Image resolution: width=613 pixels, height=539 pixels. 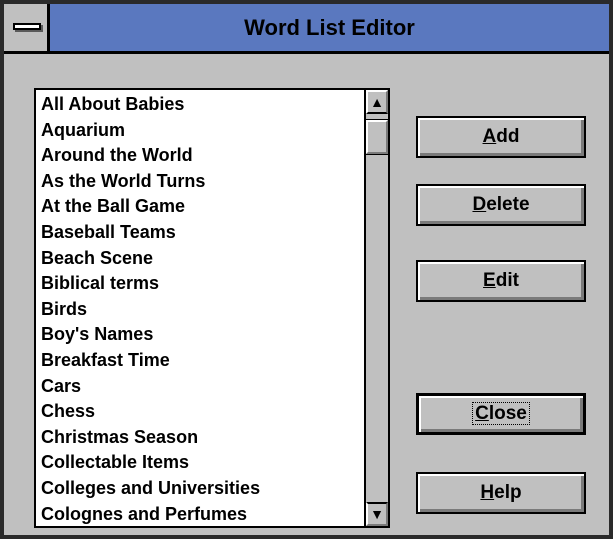 I want to click on add-label: dd, so click(x=508, y=136).